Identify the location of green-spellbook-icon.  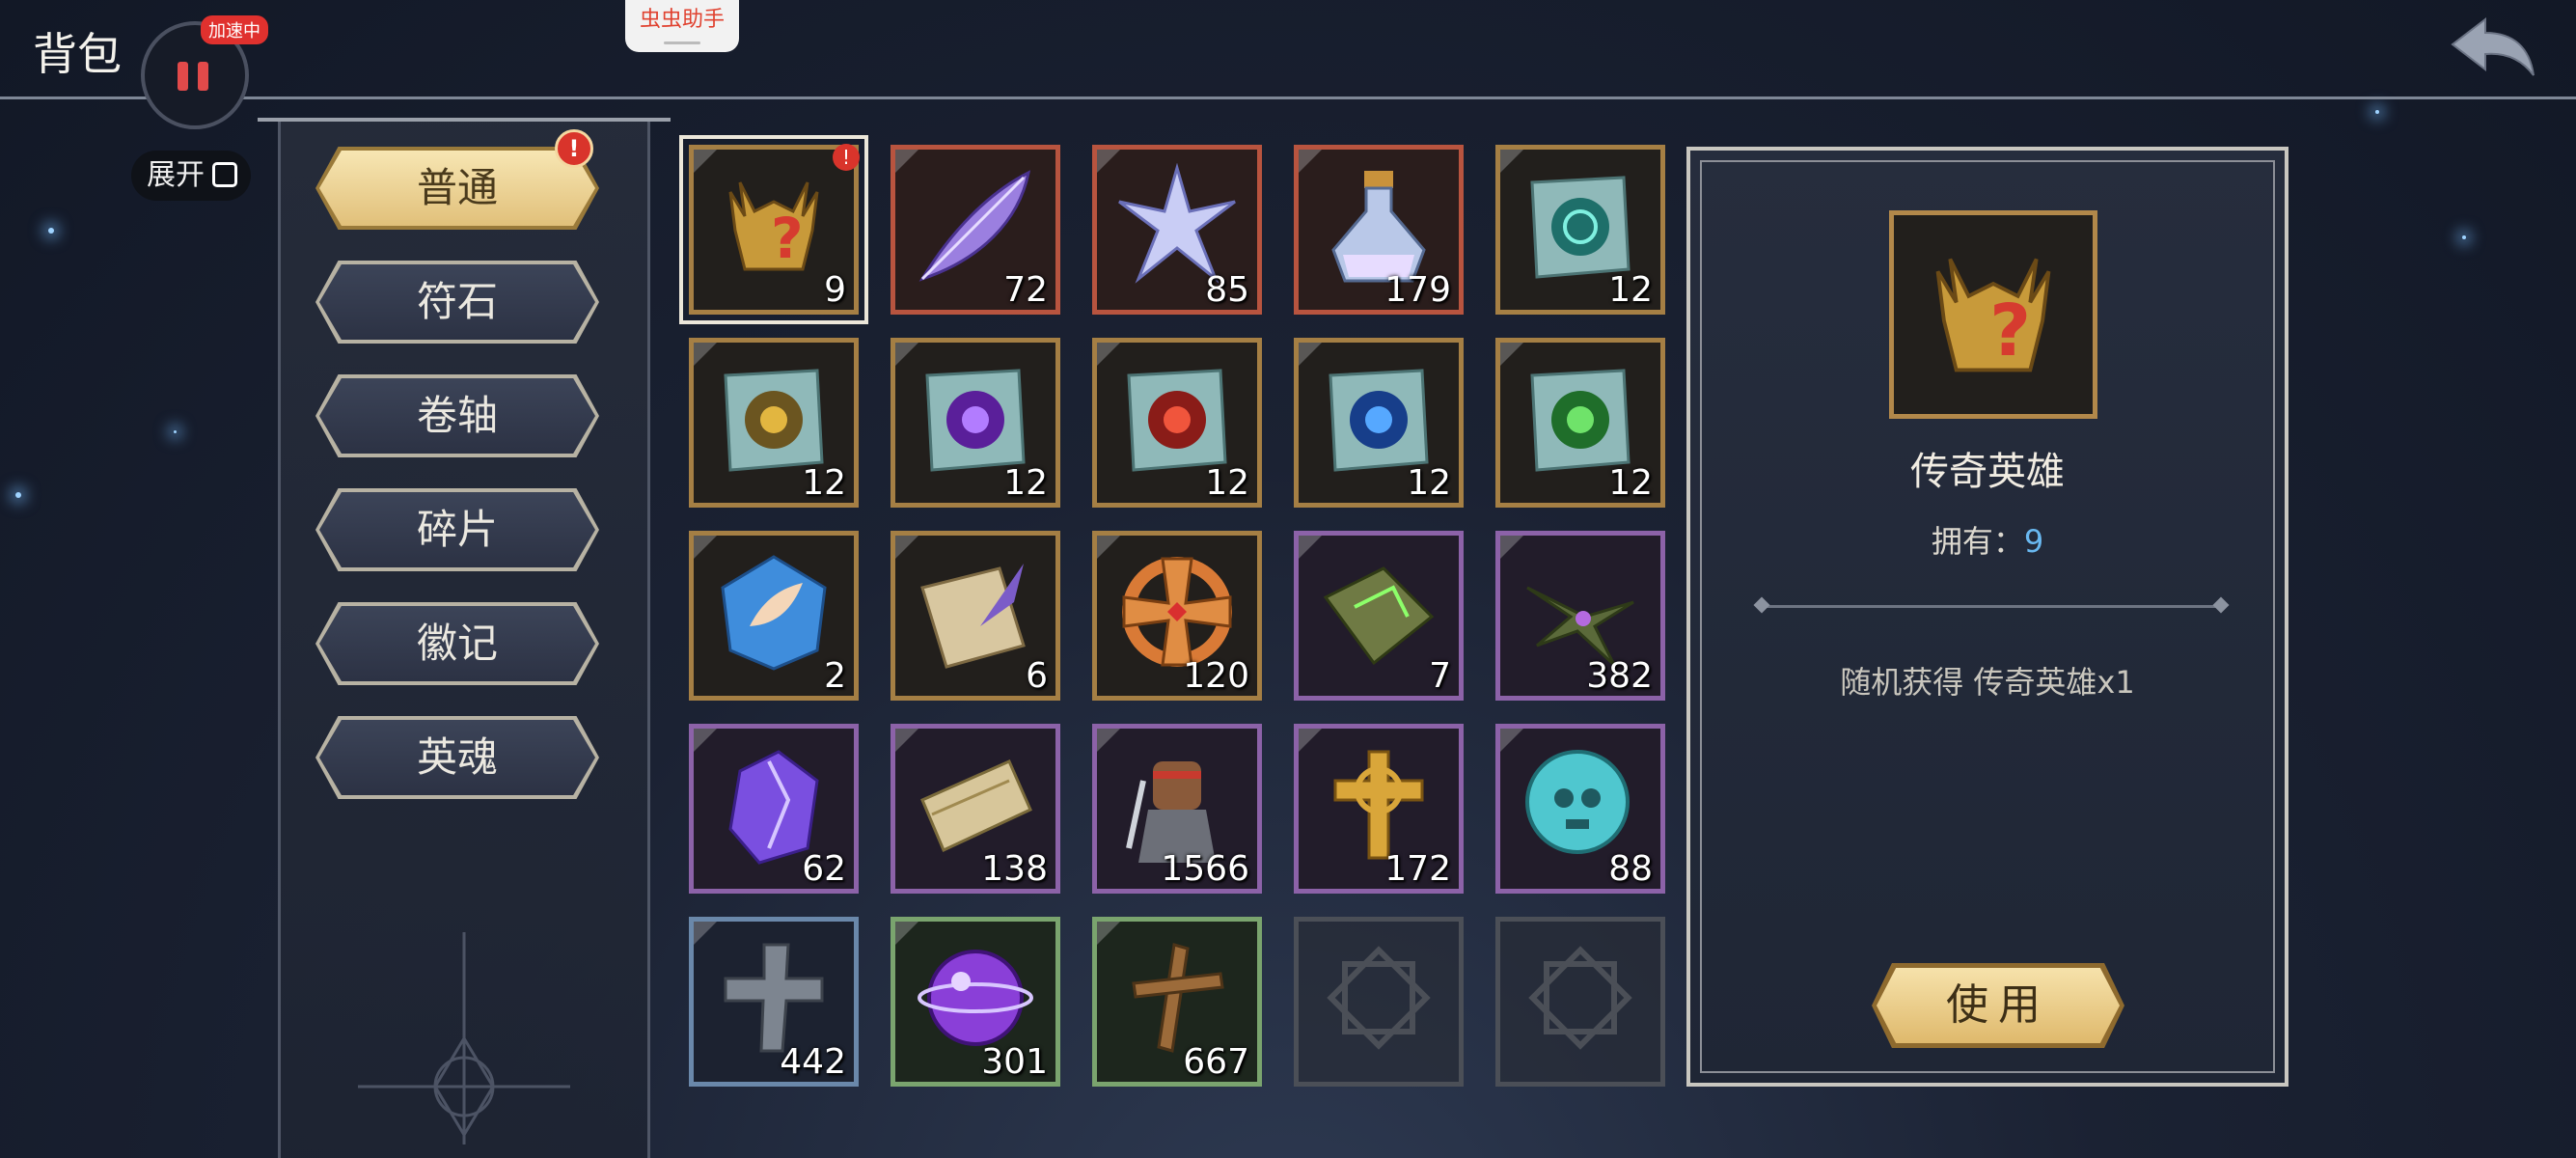
(1379, 616).